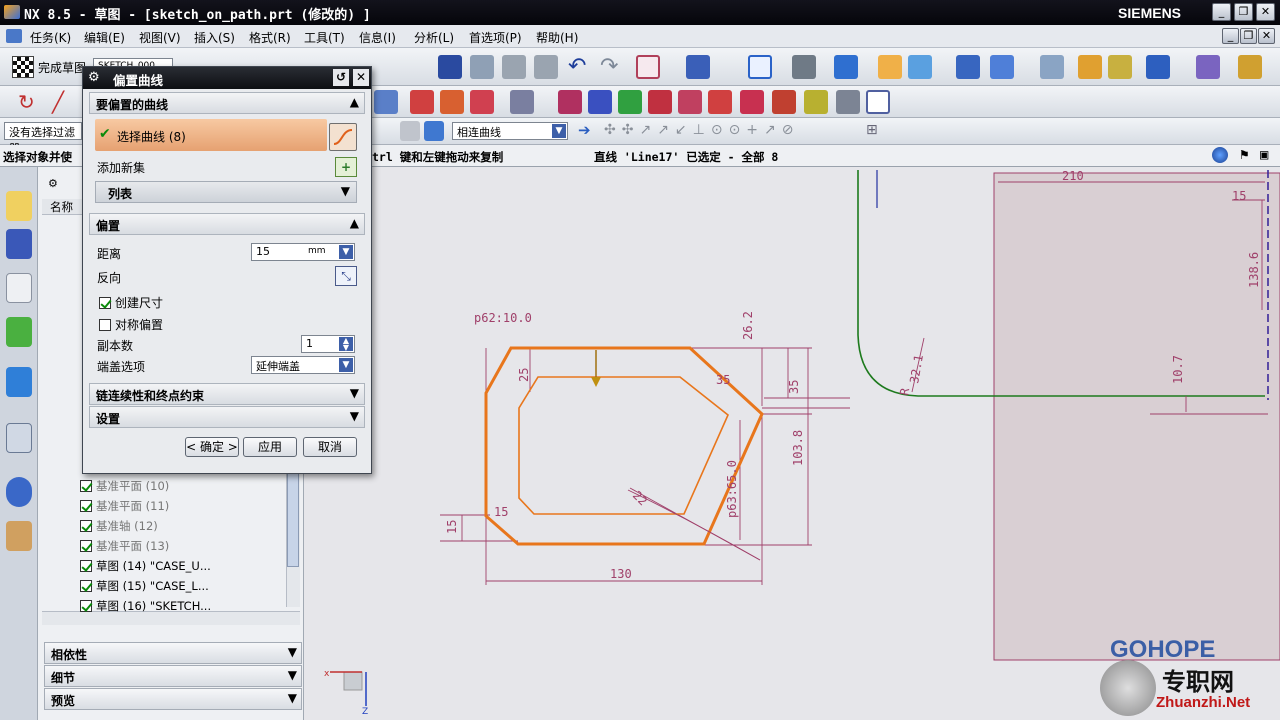 The image size is (1280, 720). What do you see at coordinates (1265, 12) in the screenshot?
I see `close-button: ✕` at bounding box center [1265, 12].